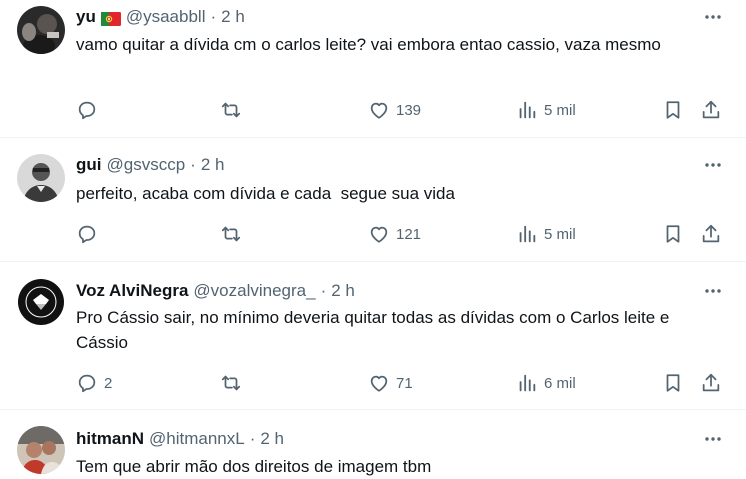 The width and height of the screenshot is (746, 479). I want to click on user-handle: @ysaabbll, so click(166, 17).